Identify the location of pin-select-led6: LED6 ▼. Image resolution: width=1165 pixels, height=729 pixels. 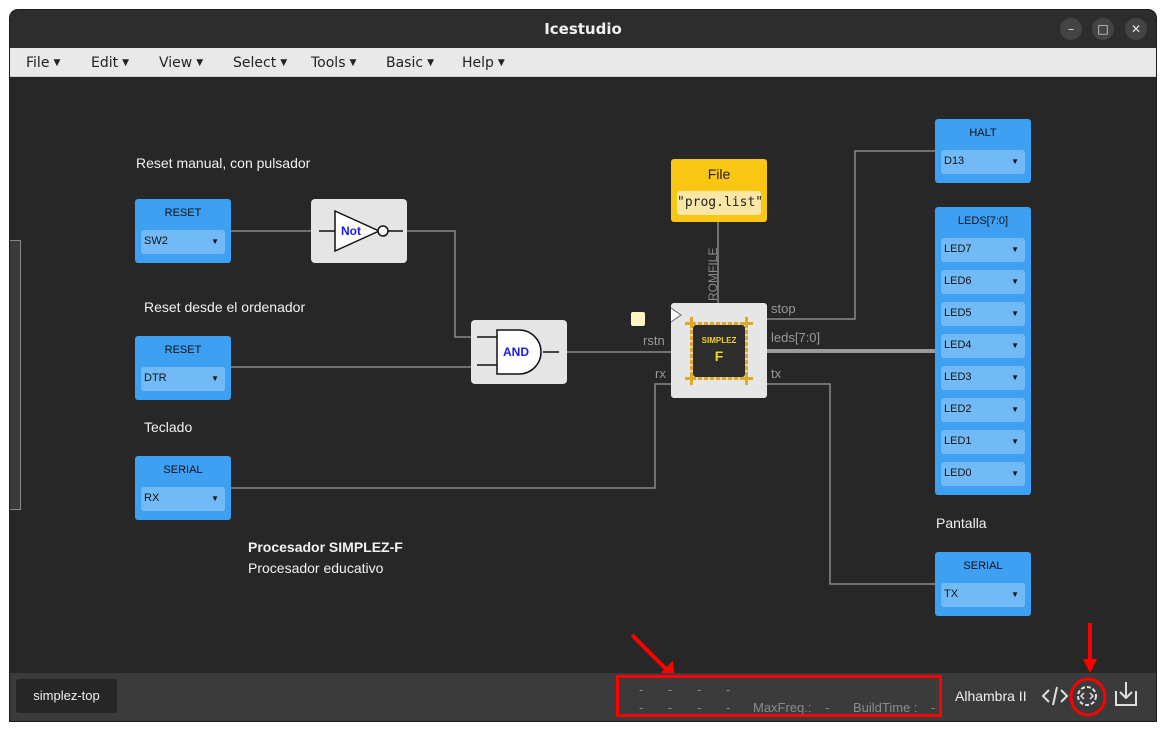
(983, 282).